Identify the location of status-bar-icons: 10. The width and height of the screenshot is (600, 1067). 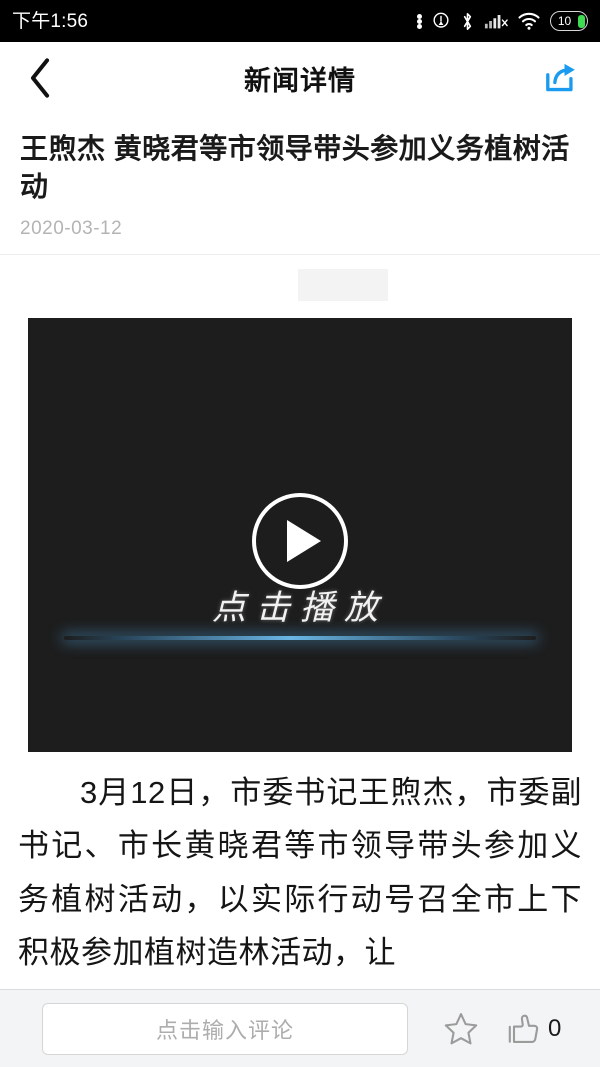
(502, 21).